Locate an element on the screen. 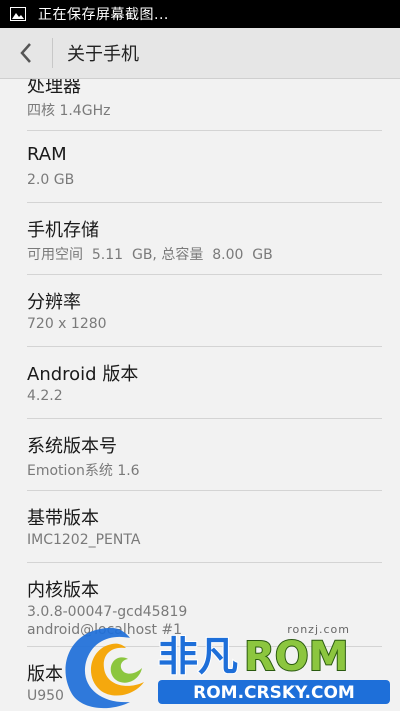  item-summary: U950 is located at coordinates (45, 696).